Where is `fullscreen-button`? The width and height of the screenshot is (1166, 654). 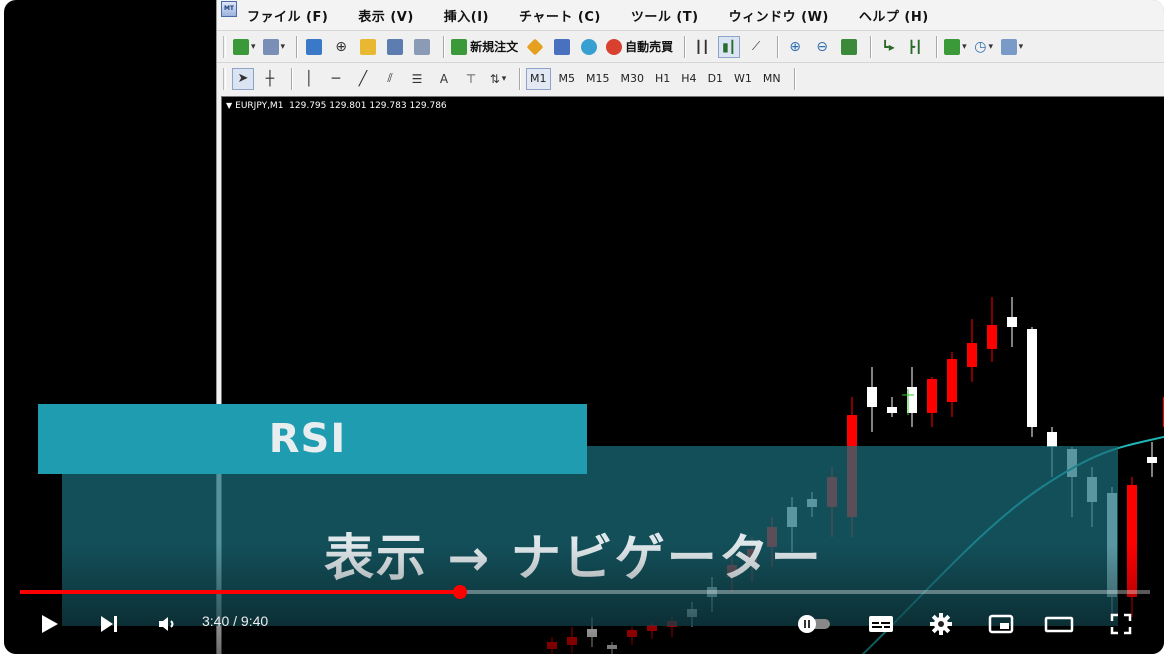 fullscreen-button is located at coordinates (1121, 624).